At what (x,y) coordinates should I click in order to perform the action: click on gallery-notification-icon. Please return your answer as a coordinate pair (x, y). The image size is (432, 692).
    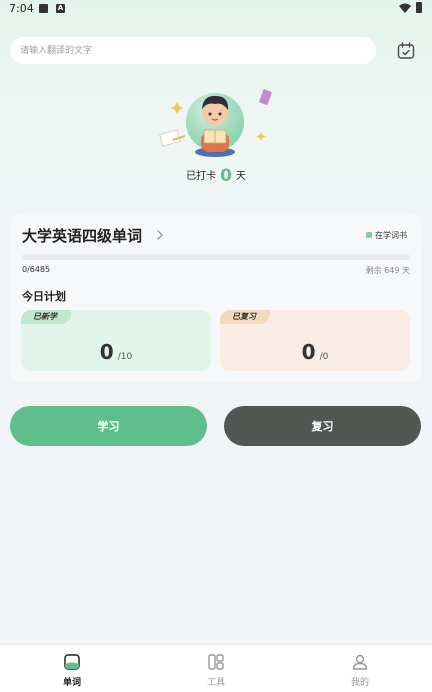
    Looking at the image, I should click on (43, 8).